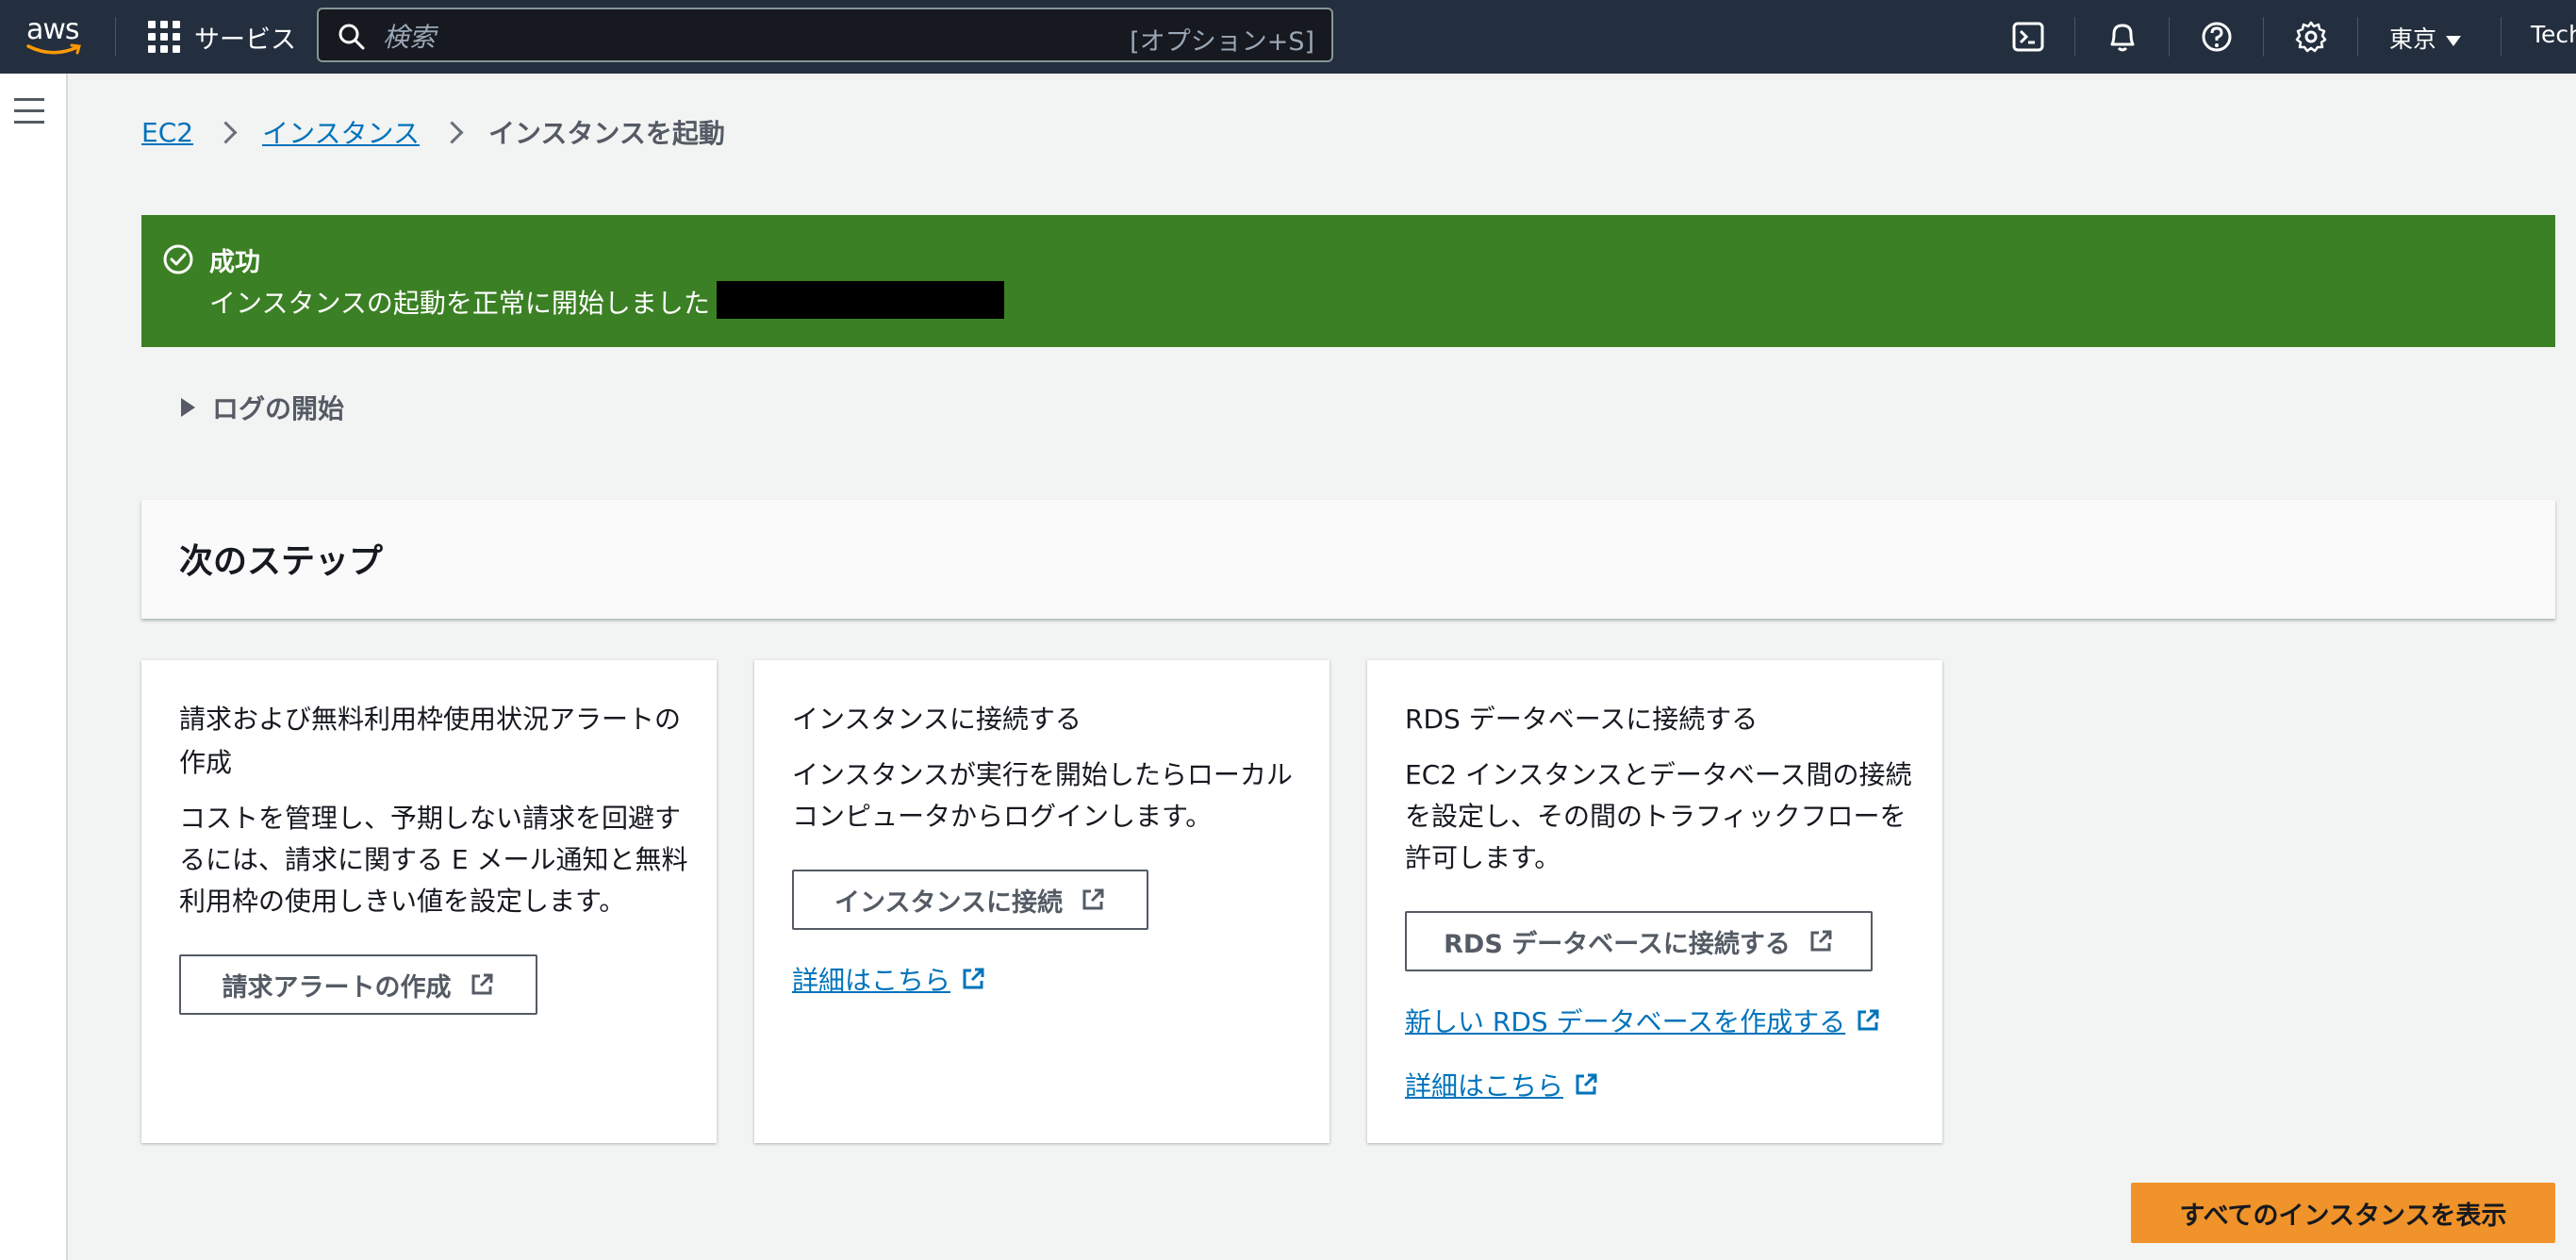 The image size is (2576, 1260). I want to click on account-menu: Tech, so click(2553, 34).